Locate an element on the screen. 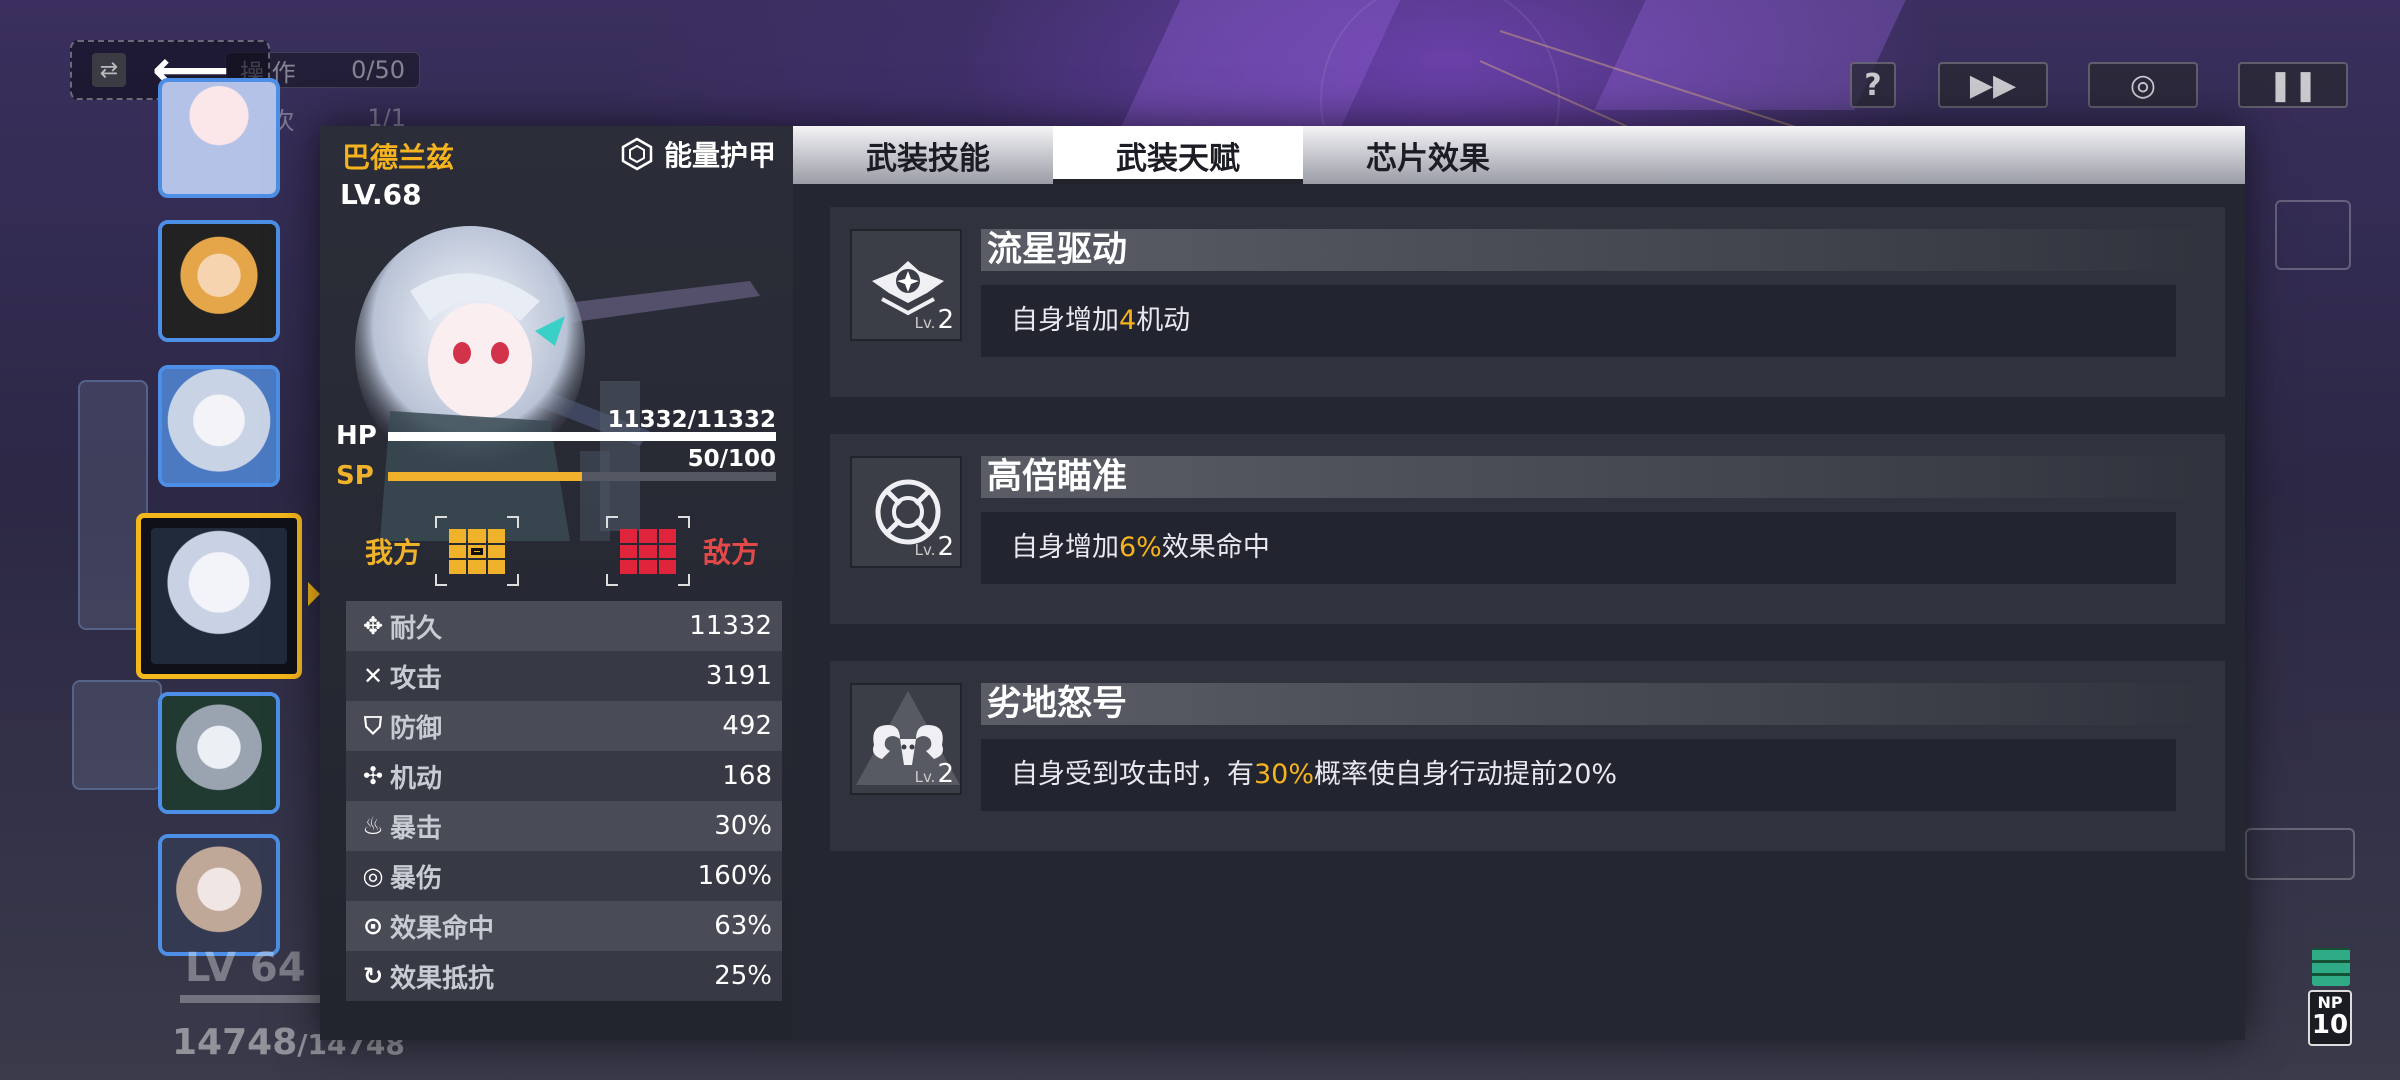  bg-hp-current: 14748 is located at coordinates (235, 1042).